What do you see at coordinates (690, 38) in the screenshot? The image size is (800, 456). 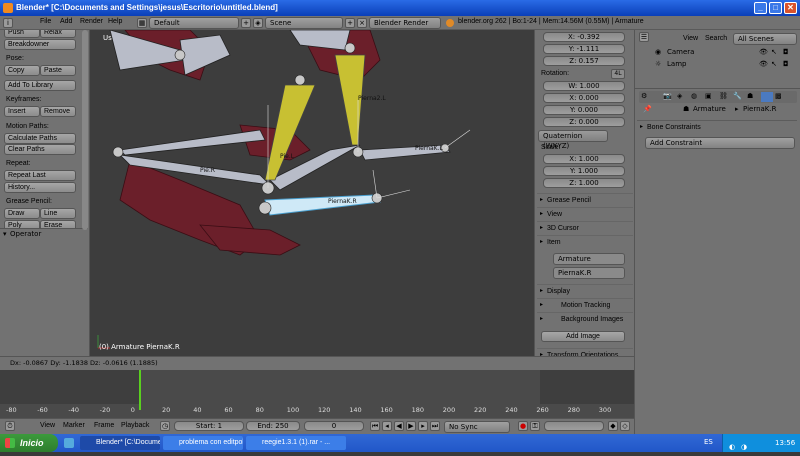 I see `outliner-menu-view: View` at bounding box center [690, 38].